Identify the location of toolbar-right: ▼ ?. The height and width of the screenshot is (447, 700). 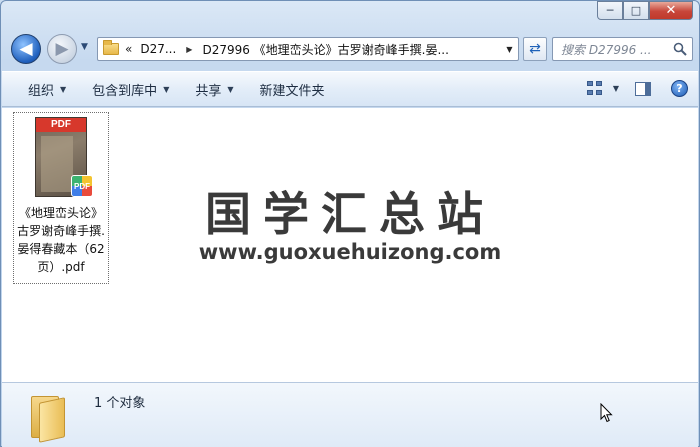
(637, 88).